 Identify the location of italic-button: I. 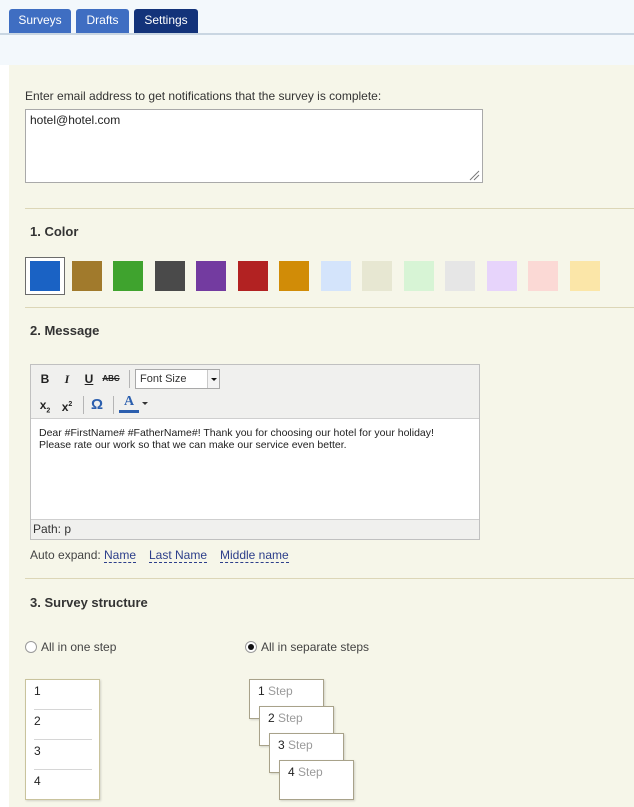
(67, 379).